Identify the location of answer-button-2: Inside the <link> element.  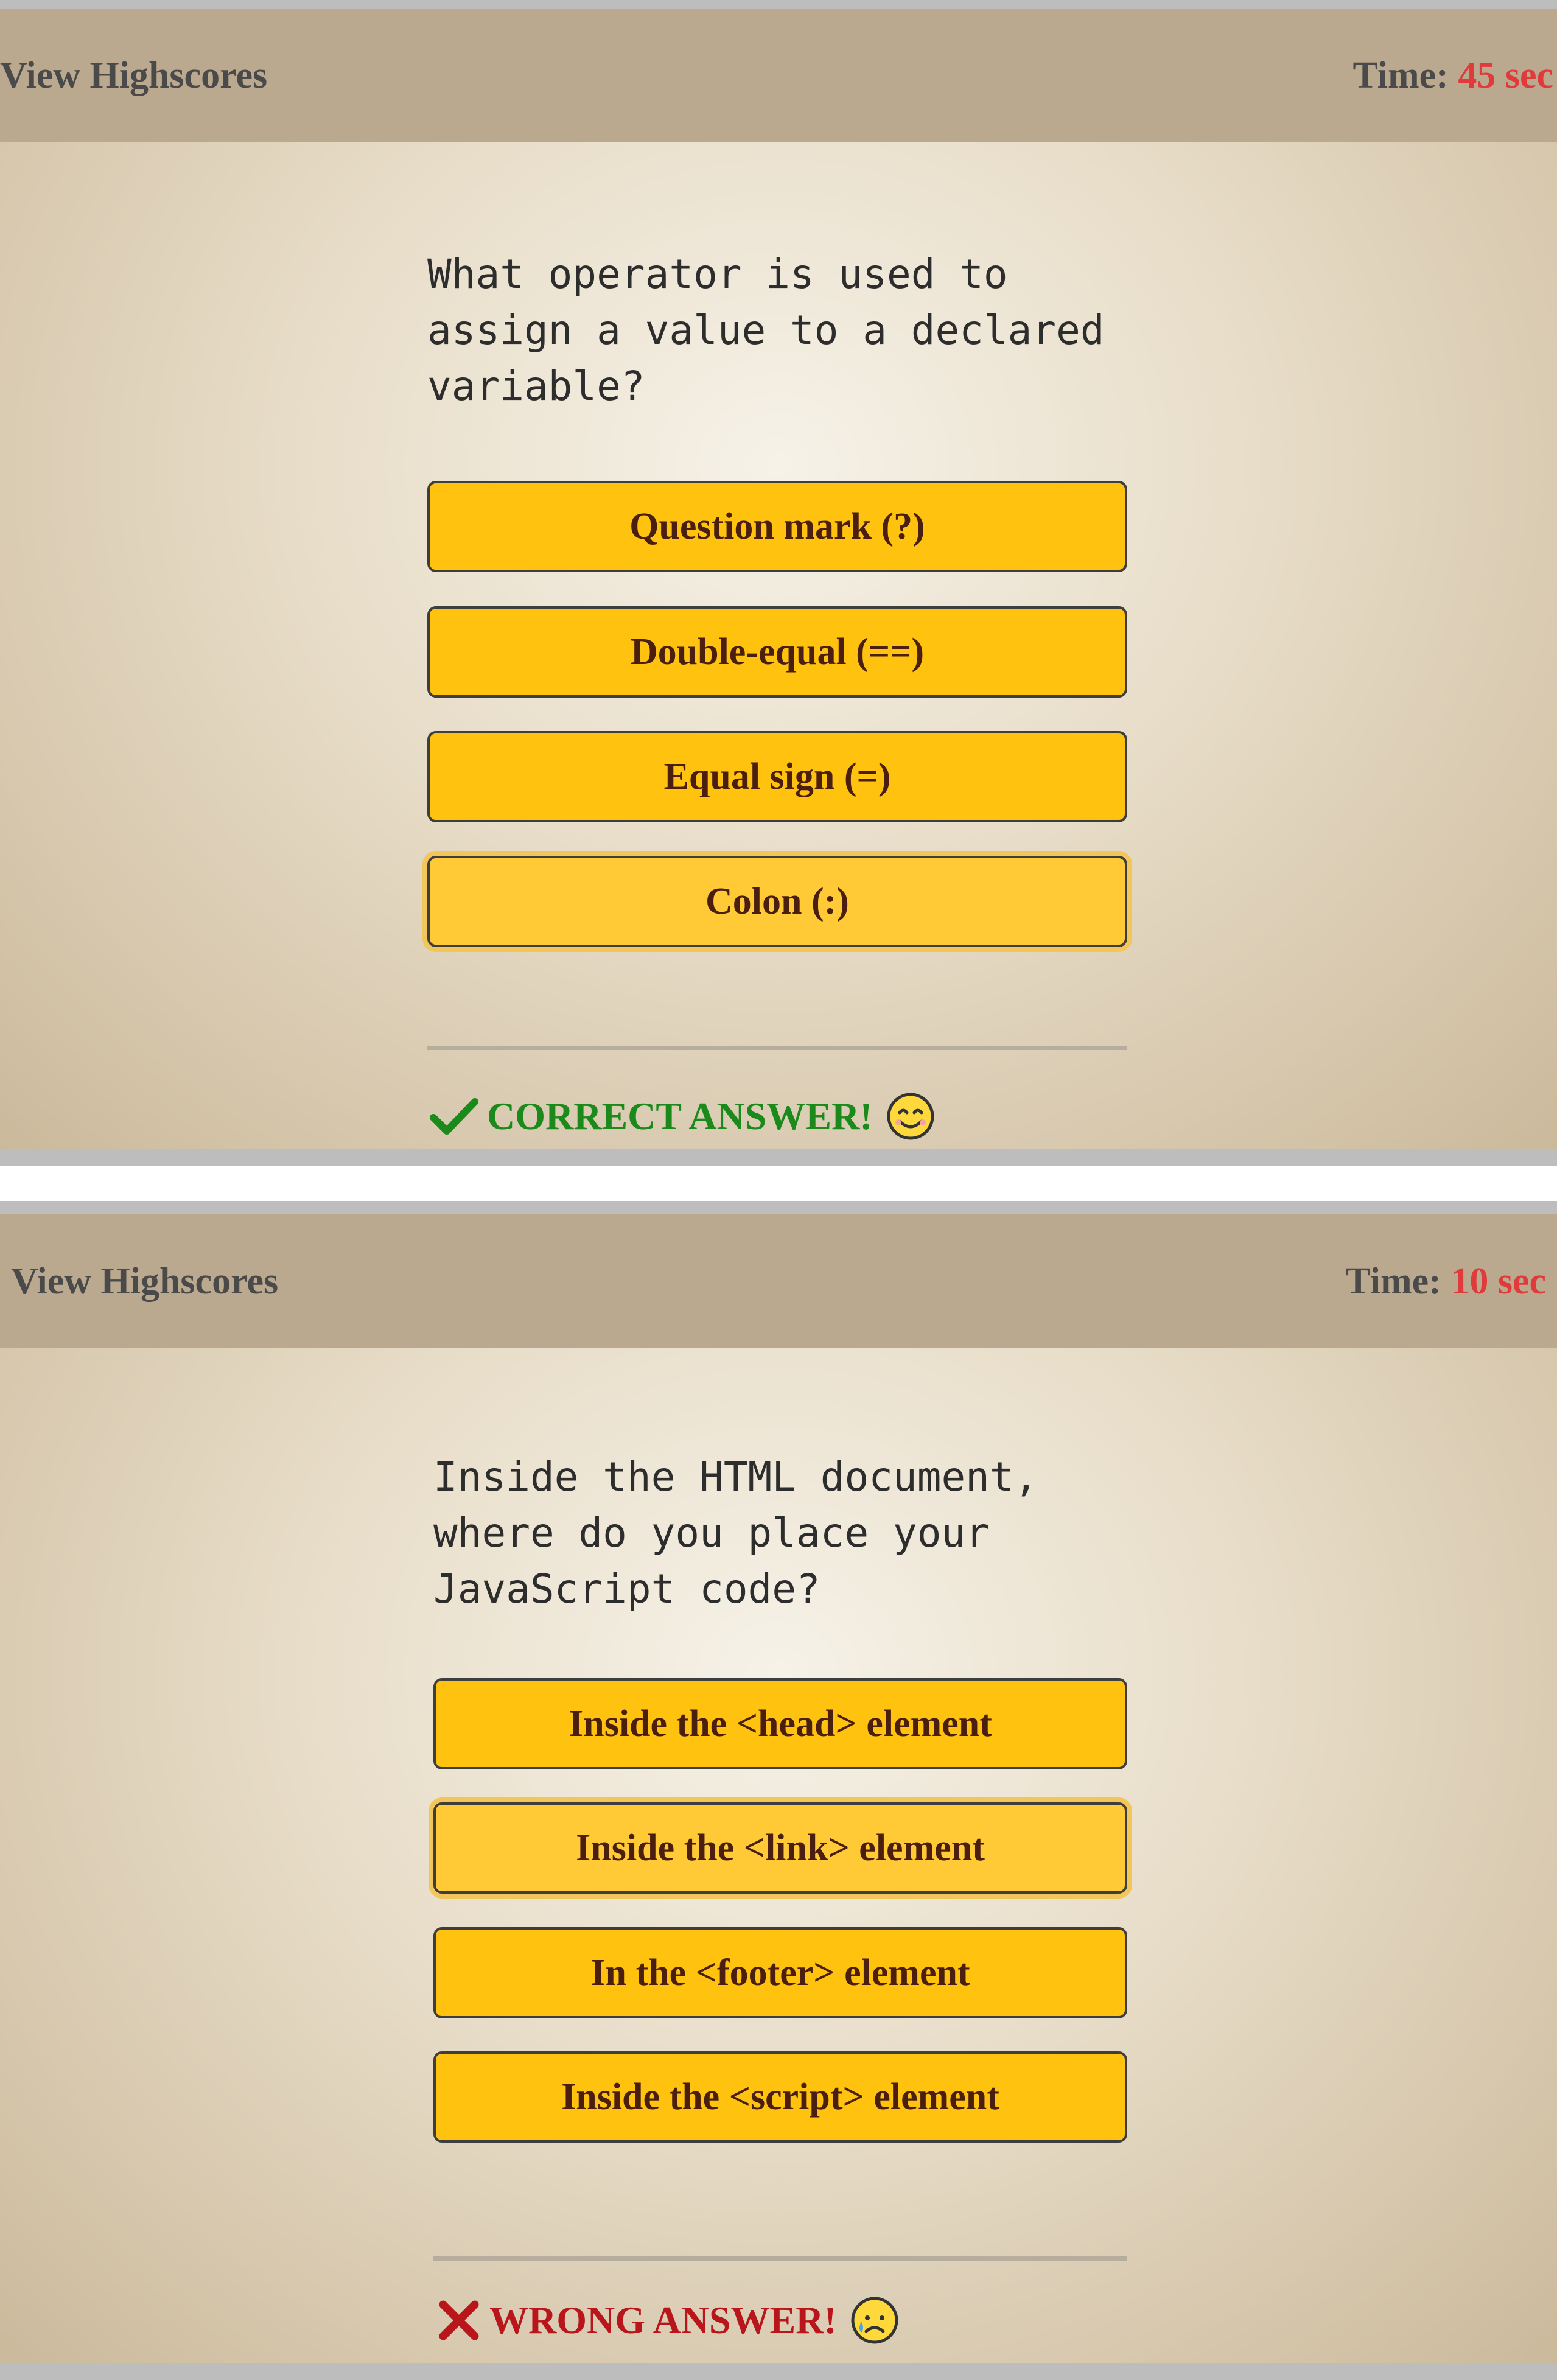
(780, 1848).